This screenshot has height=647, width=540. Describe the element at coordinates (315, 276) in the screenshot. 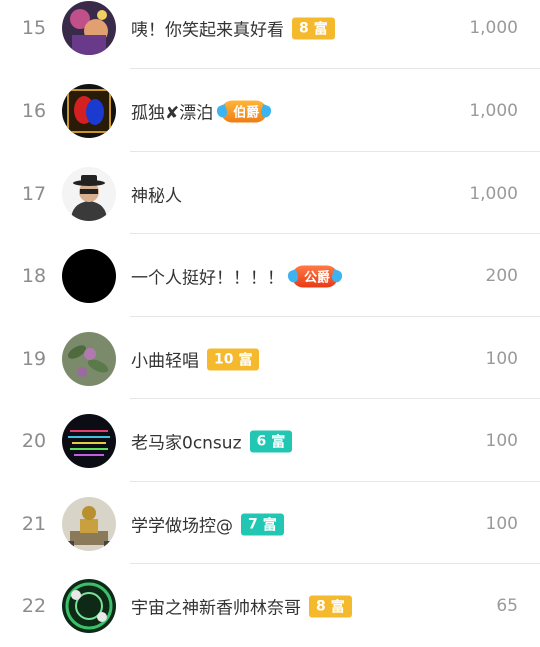

I see `duke-title-badge: 公爵` at that location.